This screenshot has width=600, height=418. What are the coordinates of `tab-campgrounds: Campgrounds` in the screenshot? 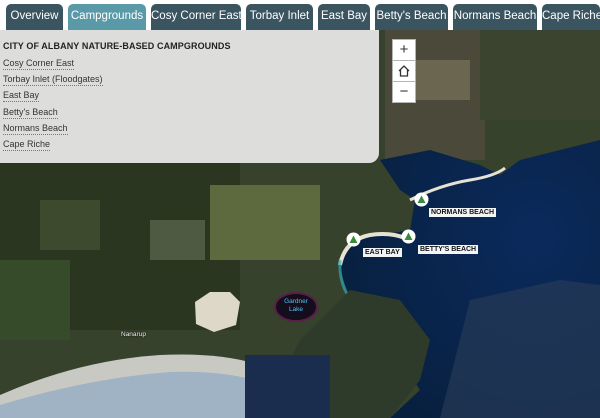 It's located at (107, 17).